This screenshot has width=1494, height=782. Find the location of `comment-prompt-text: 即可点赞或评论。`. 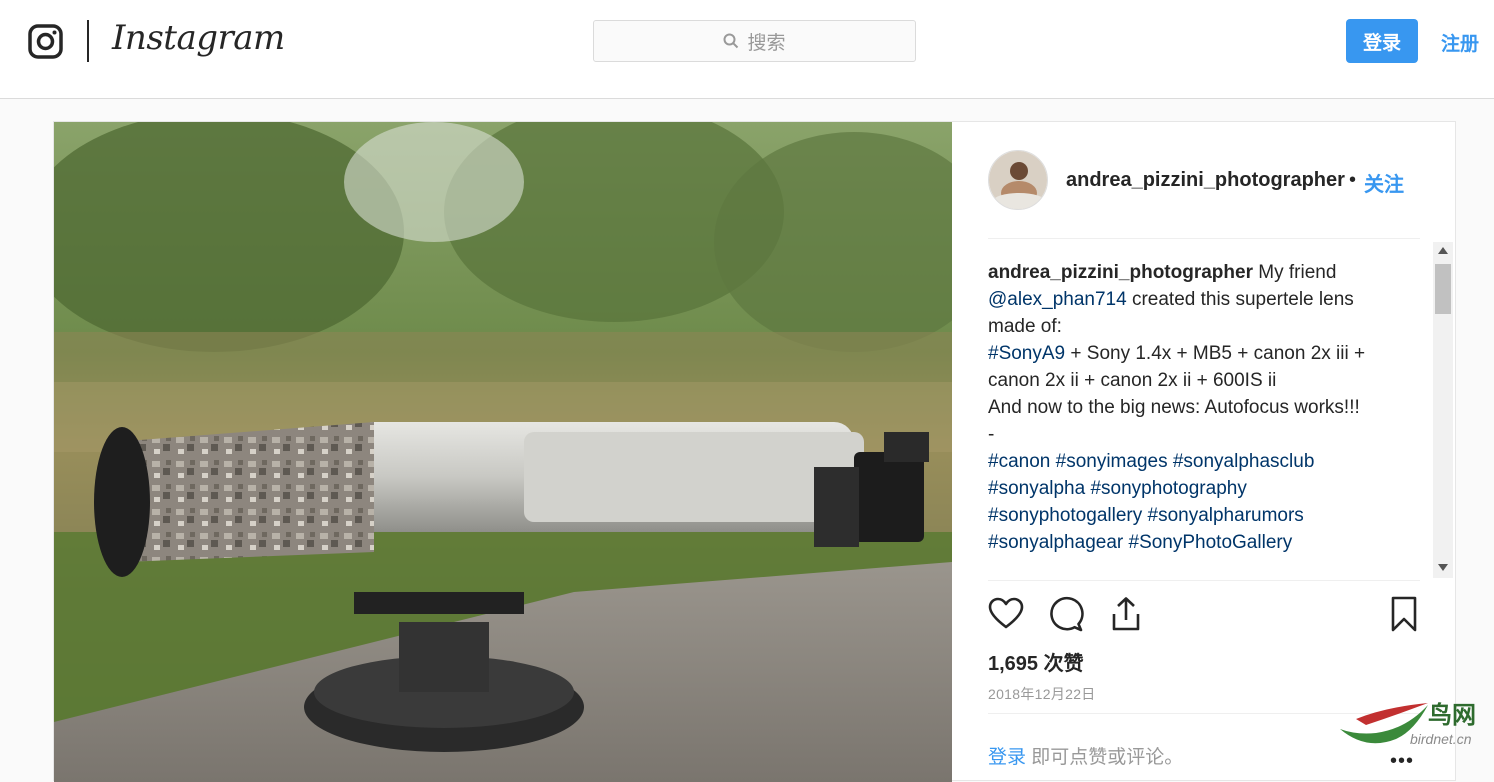

comment-prompt-text: 即可点赞或评论。 is located at coordinates (1105, 757).